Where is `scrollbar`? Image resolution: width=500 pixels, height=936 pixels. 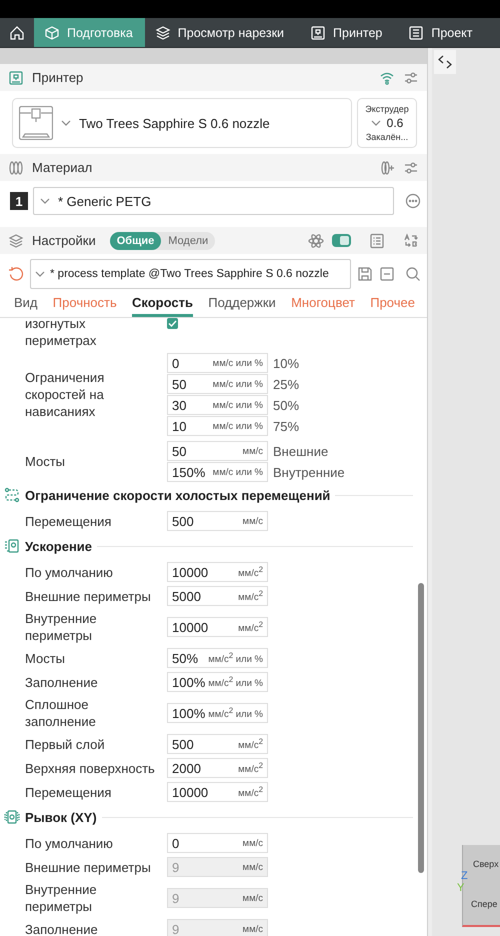 scrollbar is located at coordinates (421, 728).